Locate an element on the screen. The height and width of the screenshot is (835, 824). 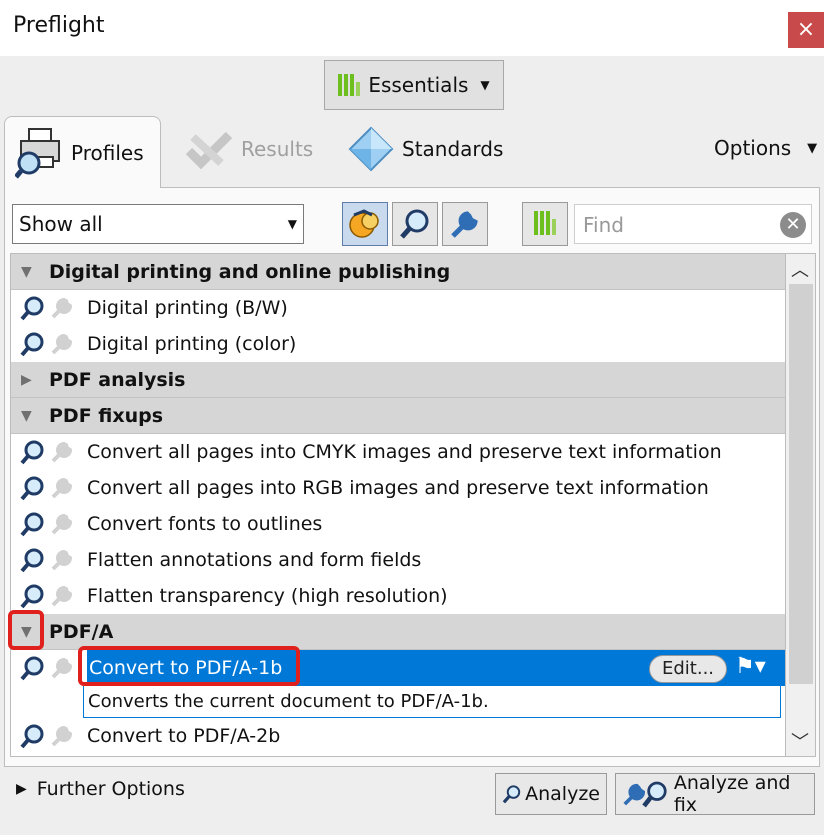
options-menu: Options ▼ is located at coordinates (765, 148).